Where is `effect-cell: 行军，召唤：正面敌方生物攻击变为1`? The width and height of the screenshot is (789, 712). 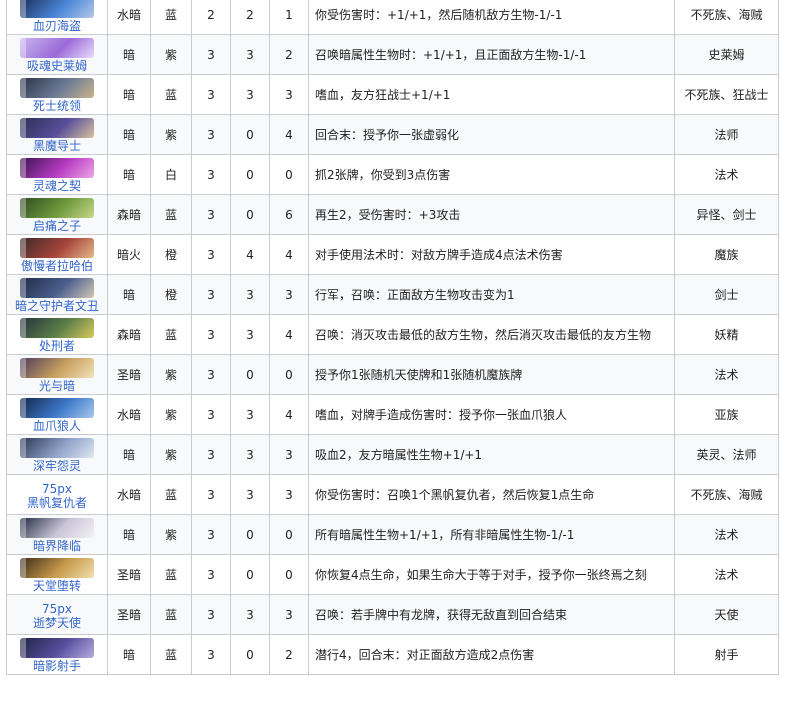 effect-cell: 行军，召唤：正面敌方生物攻击变为1 is located at coordinates (491, 294).